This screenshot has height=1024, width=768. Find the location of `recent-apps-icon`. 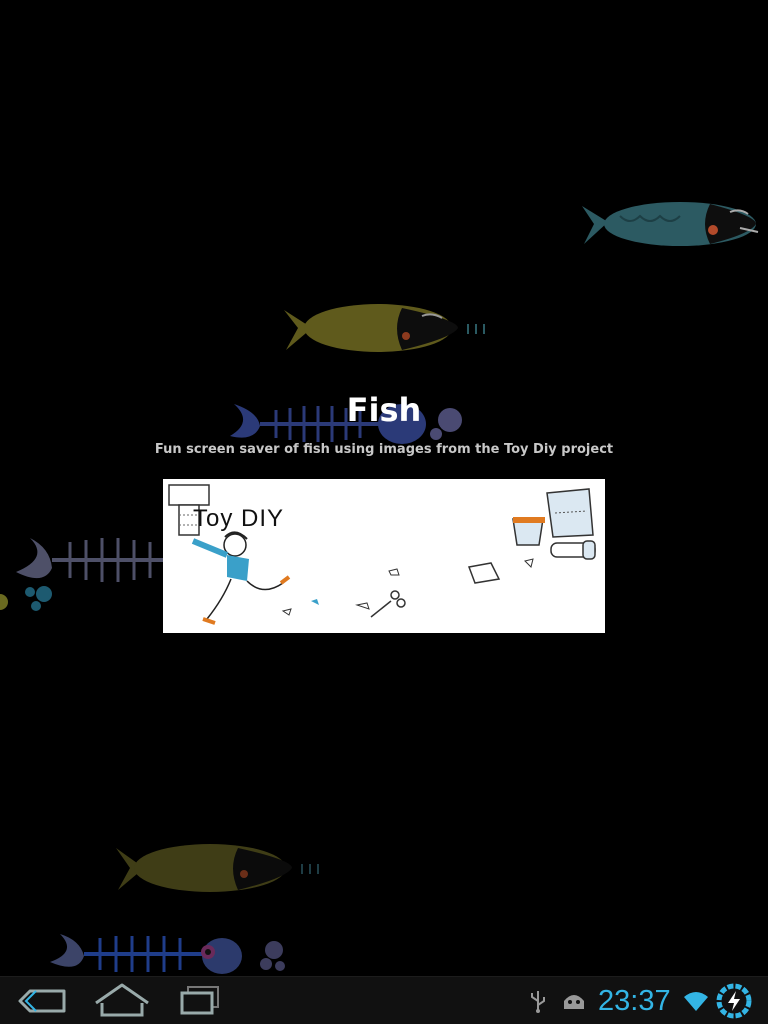

recent-apps-icon is located at coordinates (199, 1000).